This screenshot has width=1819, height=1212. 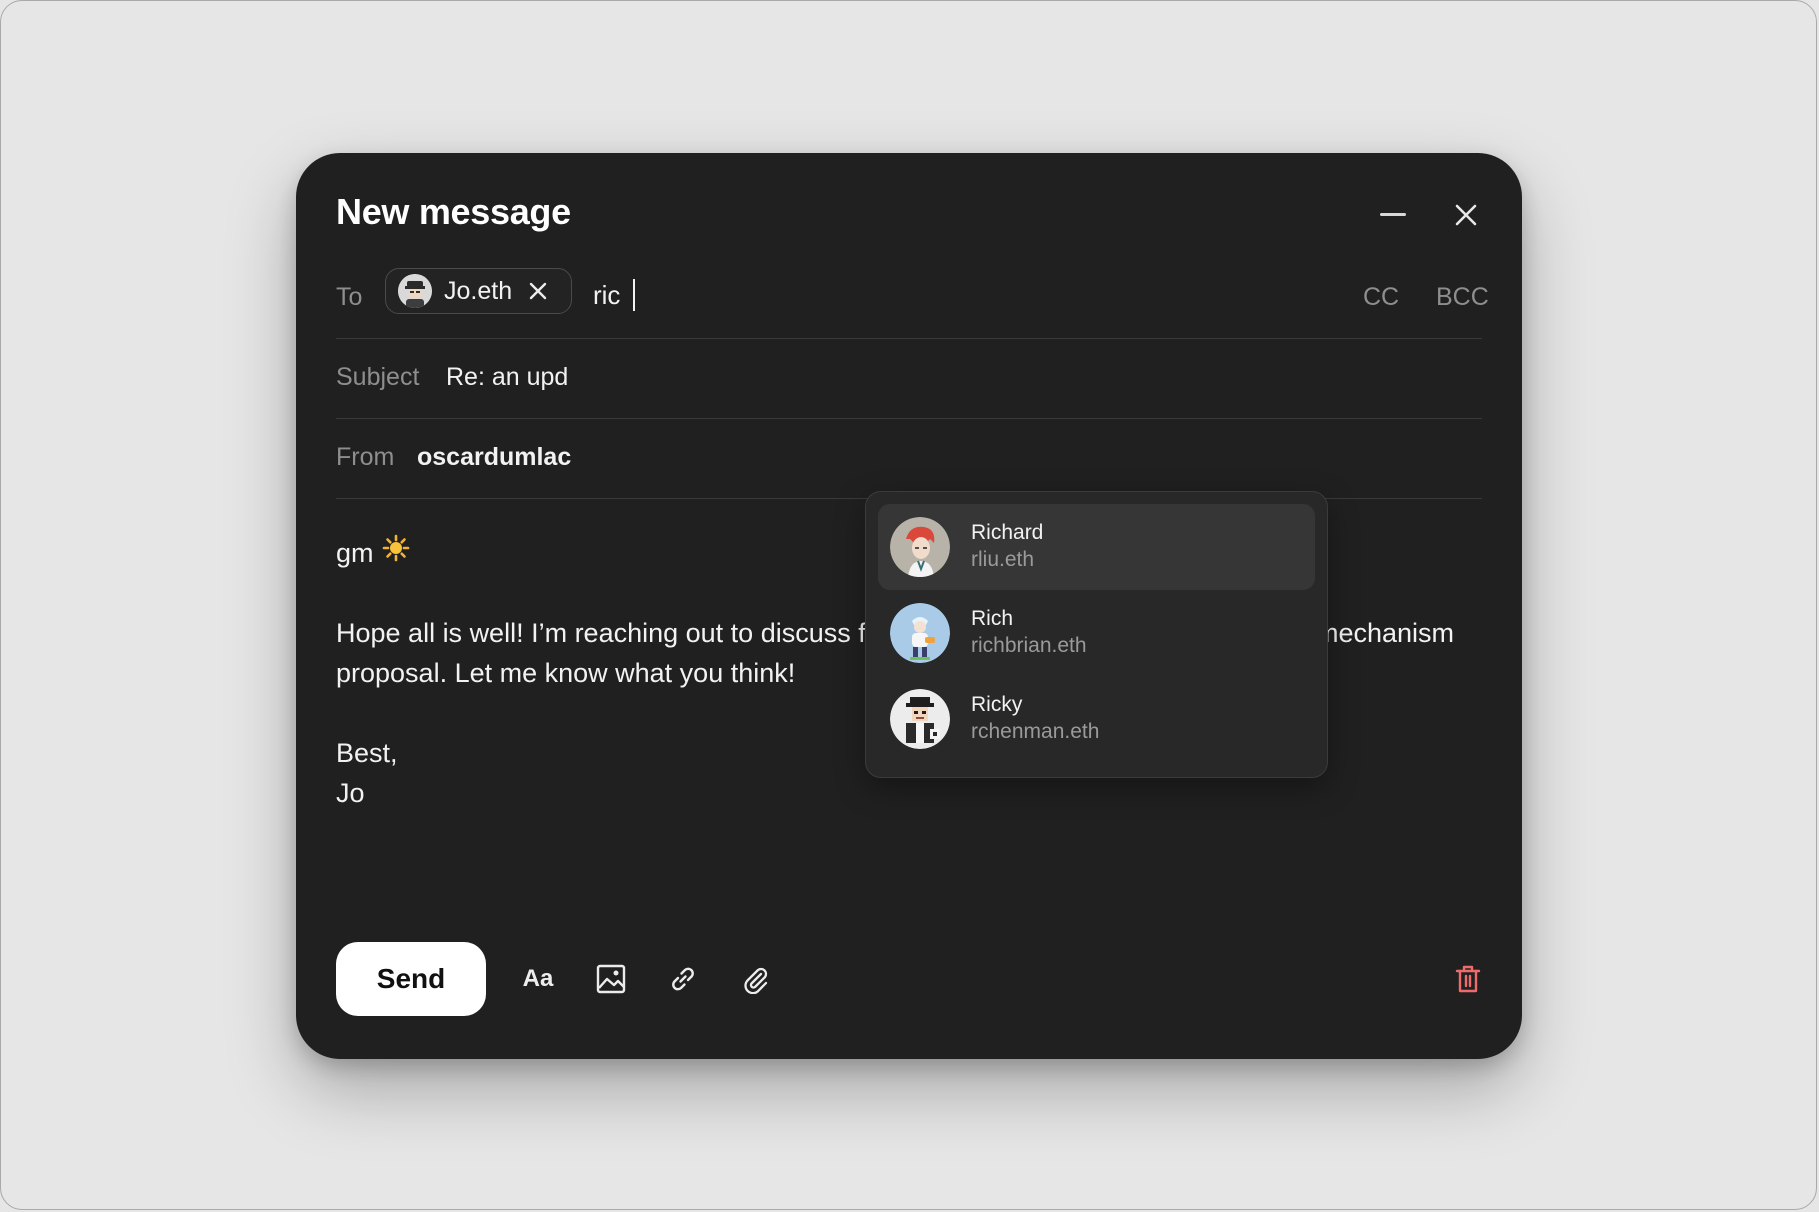 I want to click on to-row: To Jo.eth CC B, so click(x=912, y=299).